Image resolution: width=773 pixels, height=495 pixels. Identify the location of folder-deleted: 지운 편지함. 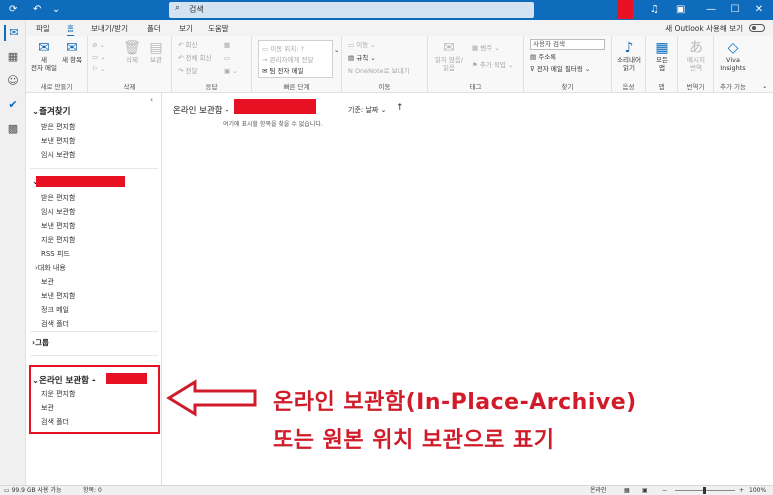
(58, 240).